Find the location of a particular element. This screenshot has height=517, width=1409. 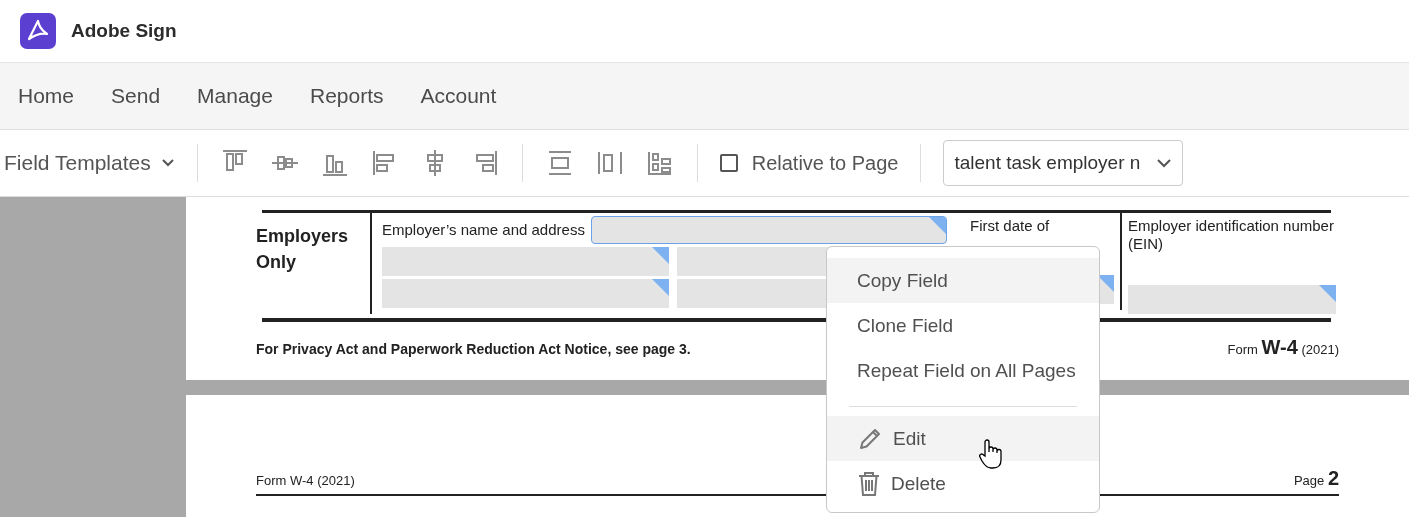

nav-link: Account is located at coordinates (458, 96).